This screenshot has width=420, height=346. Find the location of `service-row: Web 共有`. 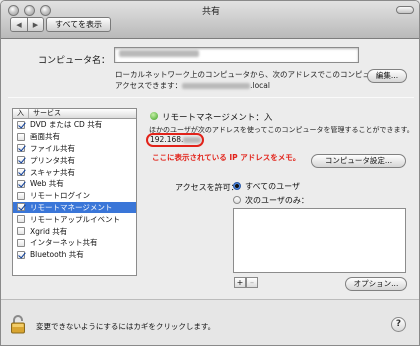

service-row: Web 共有 is located at coordinates (74, 184).